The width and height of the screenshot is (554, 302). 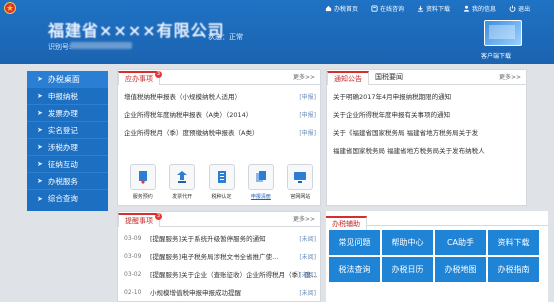 I want to click on tab-reminder-label: 提醒事项, so click(x=139, y=221).